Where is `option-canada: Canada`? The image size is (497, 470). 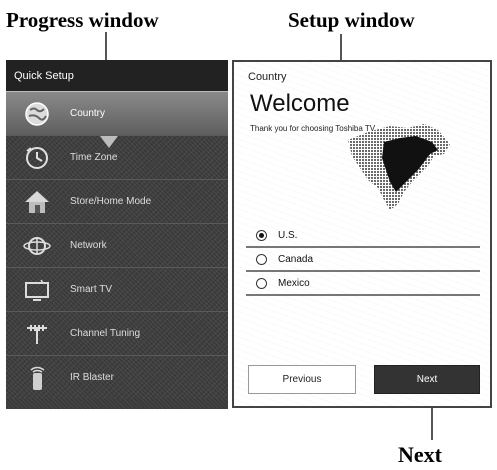
option-canada: Canada is located at coordinates (363, 260).